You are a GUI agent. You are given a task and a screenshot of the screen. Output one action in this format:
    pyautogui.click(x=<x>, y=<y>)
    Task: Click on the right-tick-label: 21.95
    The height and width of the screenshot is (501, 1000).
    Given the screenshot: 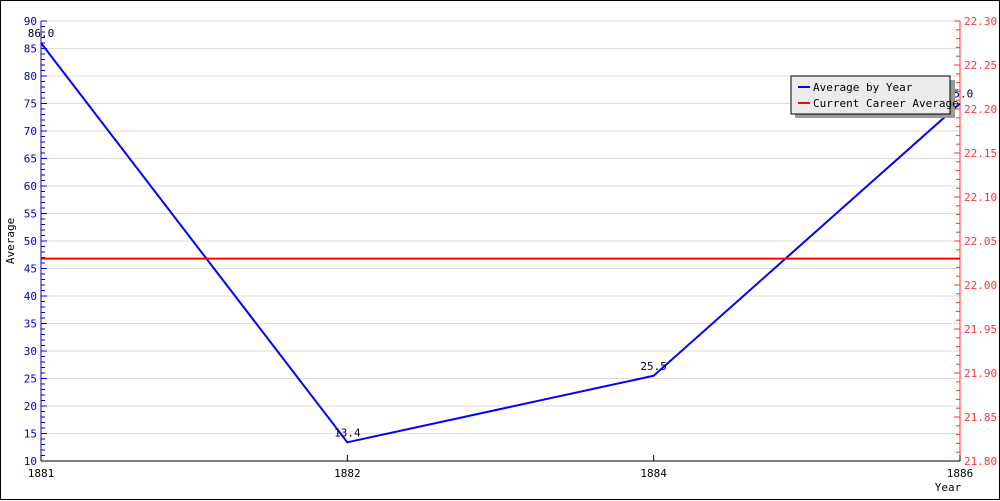 What is the action you would take?
    pyautogui.click(x=980, y=329)
    